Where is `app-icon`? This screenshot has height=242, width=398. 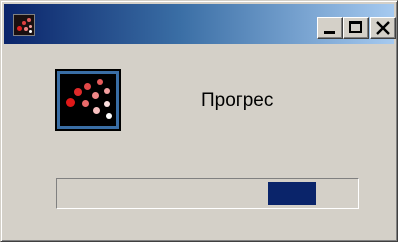
app-icon is located at coordinates (24, 25).